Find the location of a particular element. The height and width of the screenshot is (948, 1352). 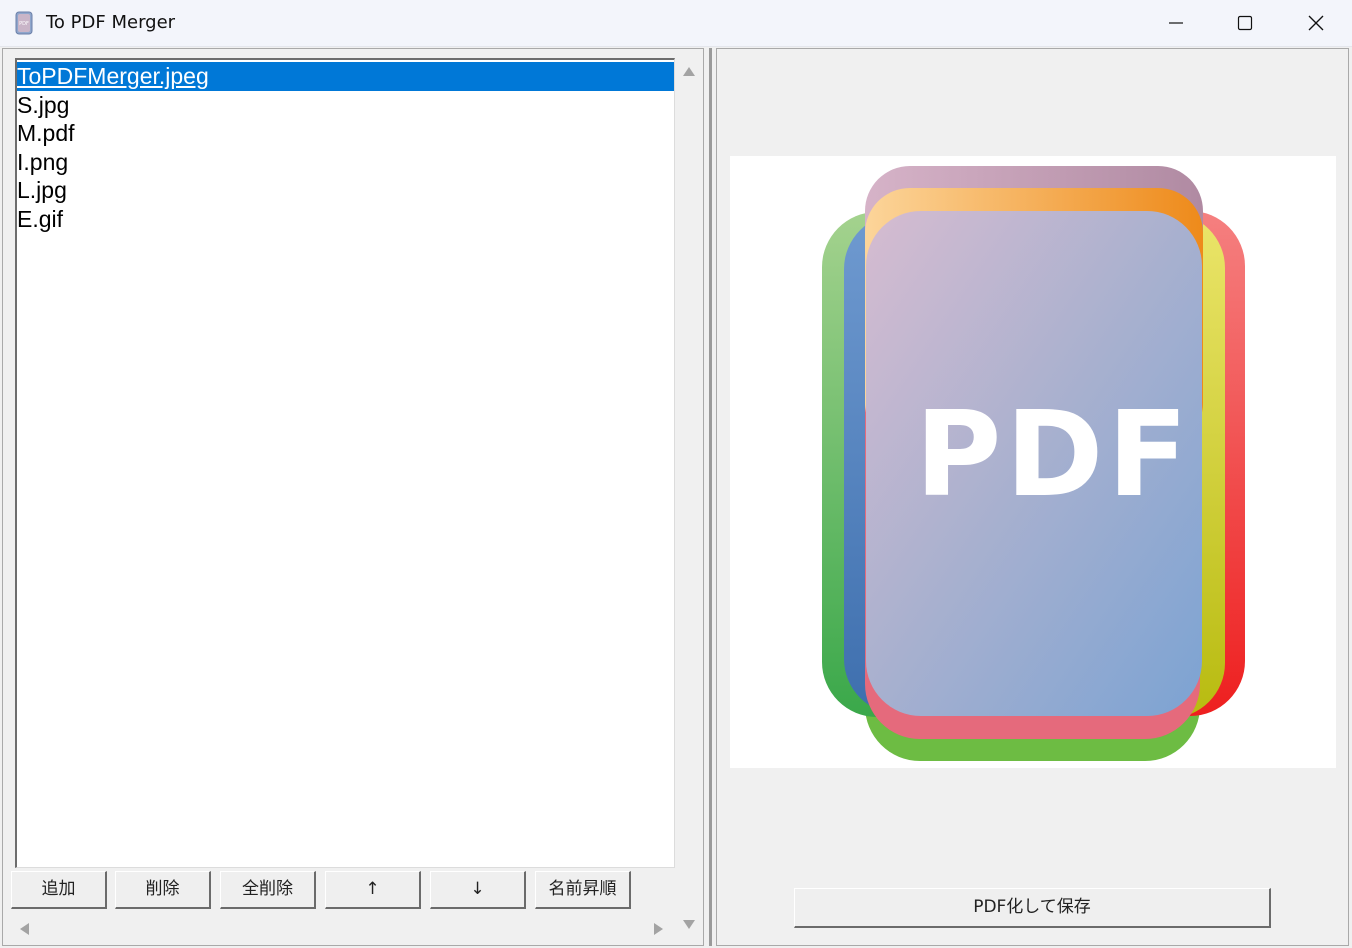

close-icon is located at coordinates (1316, 23).